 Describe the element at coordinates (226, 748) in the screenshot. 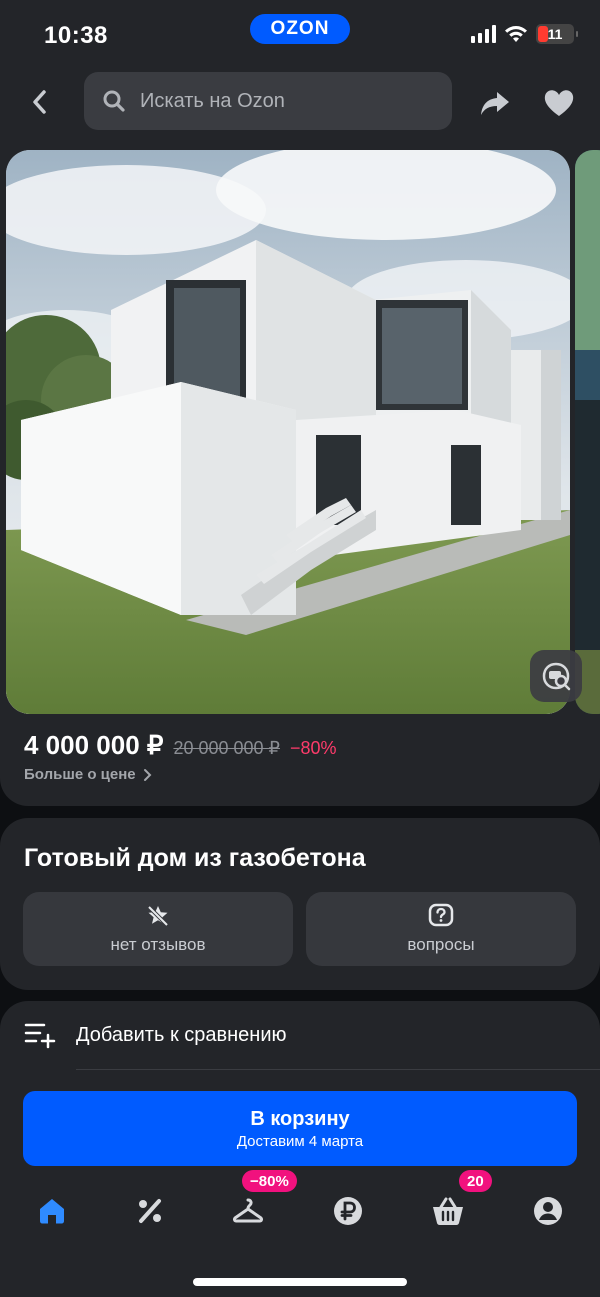

I see `old-price: 20 000 000 ₽` at that location.